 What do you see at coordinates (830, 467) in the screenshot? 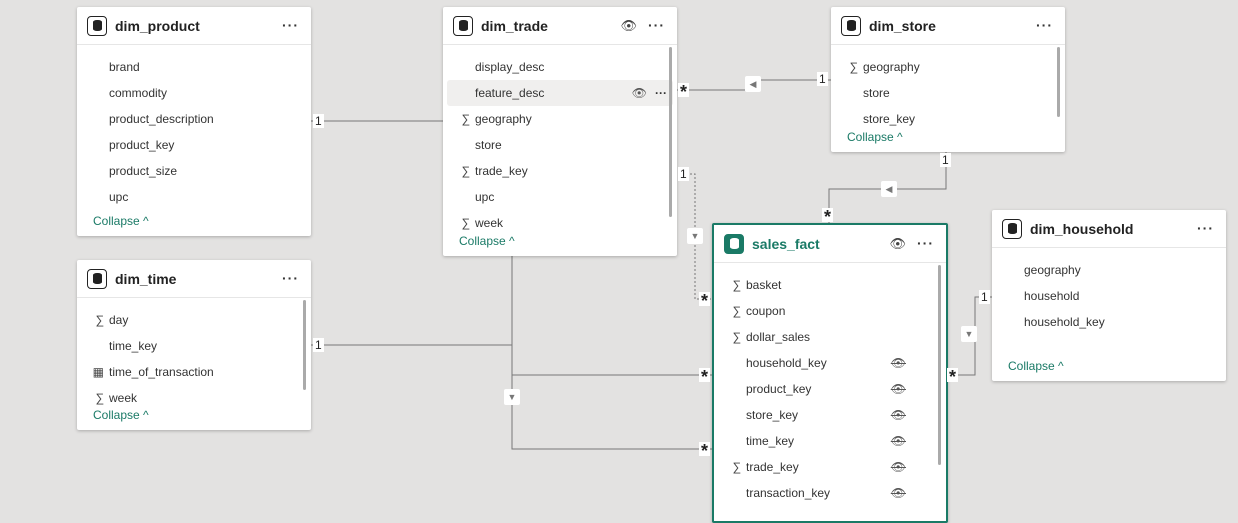
I see `field-row: ∑ trade_key 👁︎` at bounding box center [830, 467].